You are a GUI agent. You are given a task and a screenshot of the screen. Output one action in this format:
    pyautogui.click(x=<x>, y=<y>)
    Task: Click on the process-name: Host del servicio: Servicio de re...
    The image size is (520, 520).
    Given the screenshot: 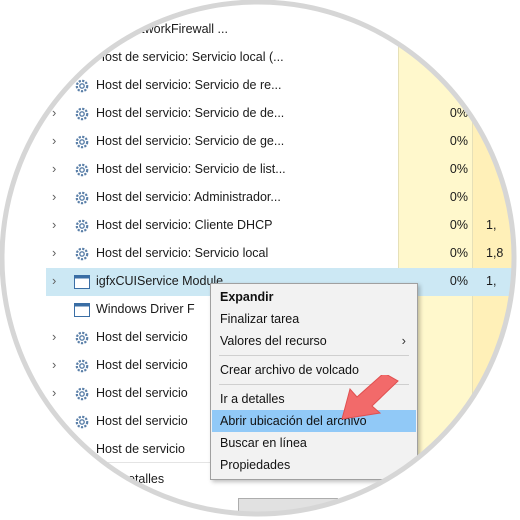 What is the action you would take?
    pyautogui.click(x=189, y=85)
    